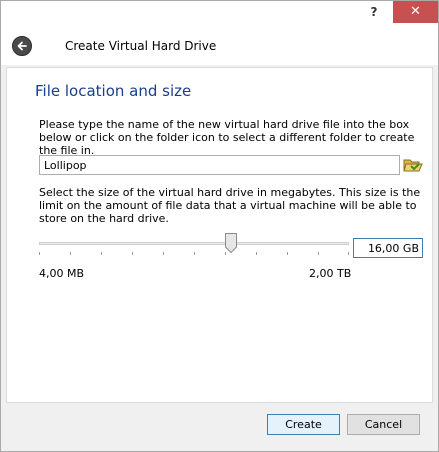  I want to click on wizard-header: Create Virtual Hard Drive, so click(219, 47).